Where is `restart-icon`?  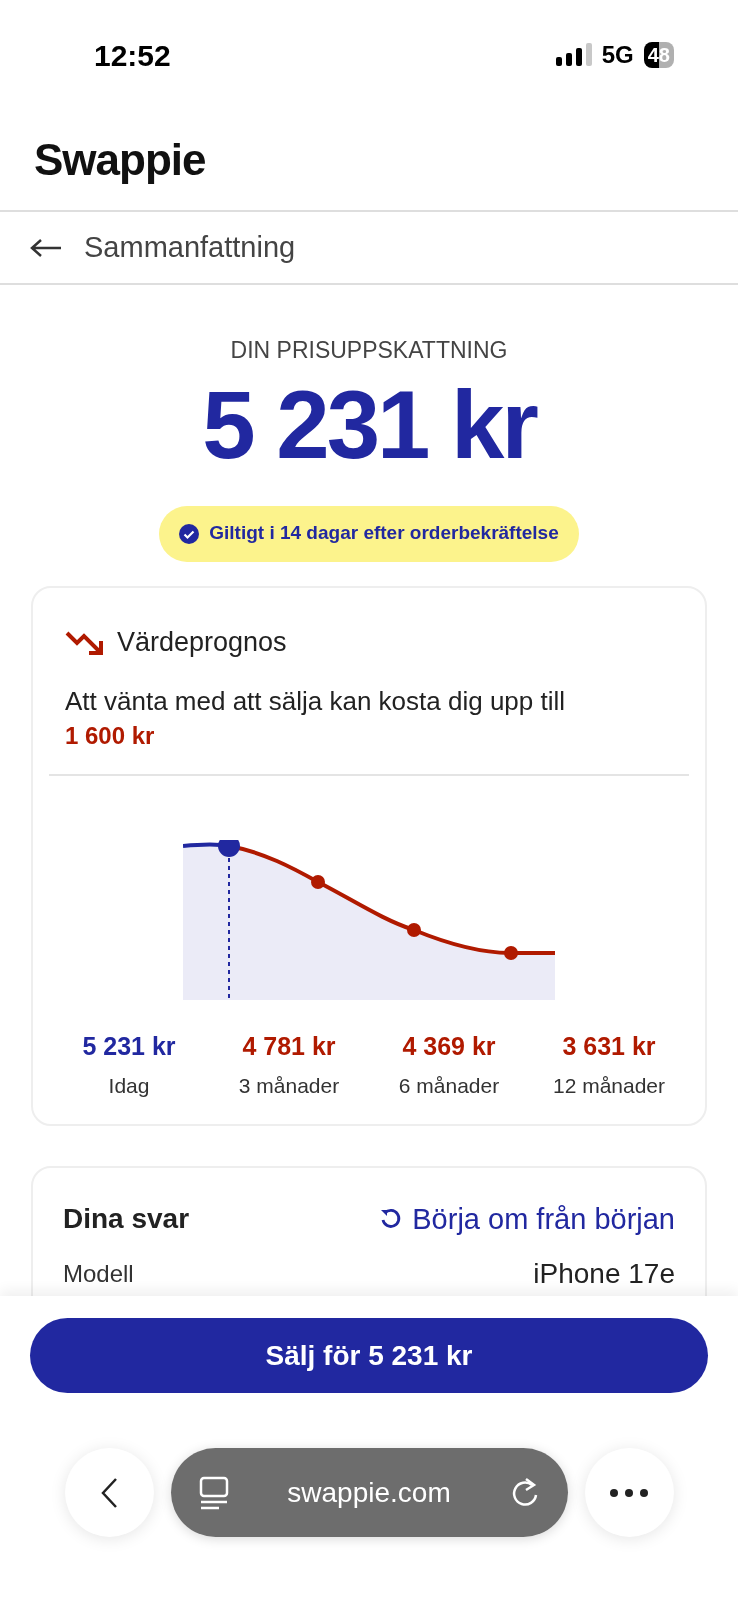
restart-icon is located at coordinates (391, 1219).